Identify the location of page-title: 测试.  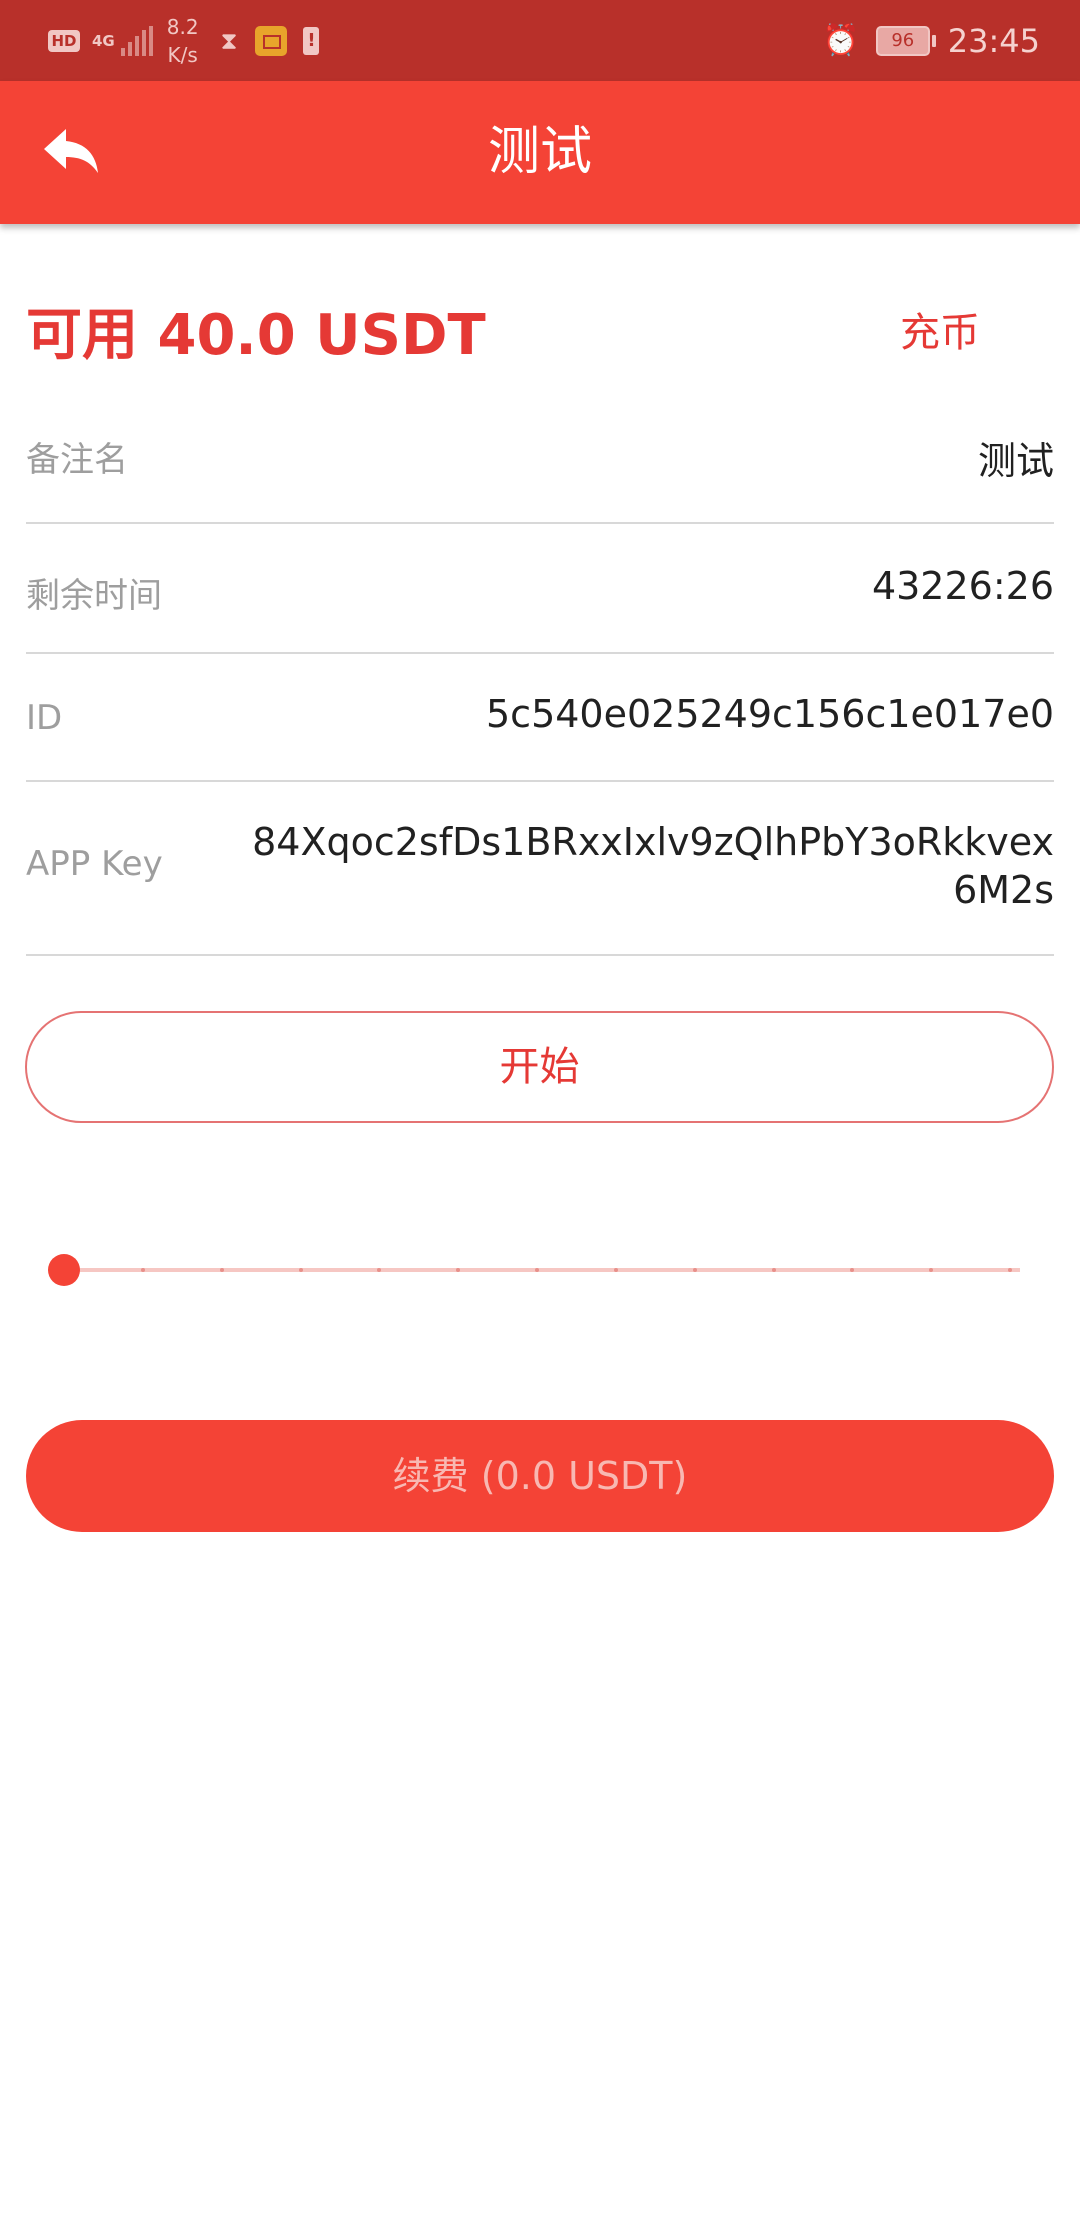
(539, 152).